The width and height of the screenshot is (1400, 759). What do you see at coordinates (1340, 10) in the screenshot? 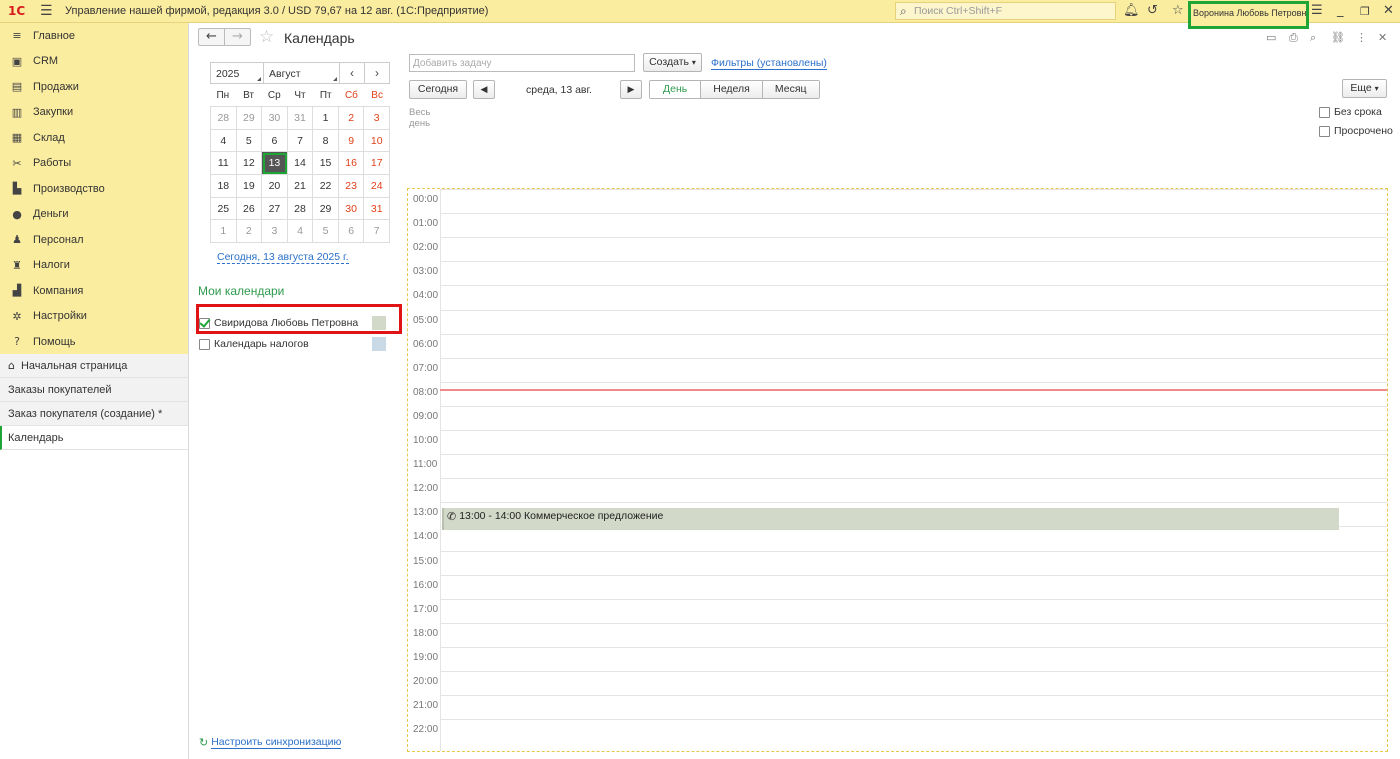
I see `minimize-icon: _` at bounding box center [1340, 10].